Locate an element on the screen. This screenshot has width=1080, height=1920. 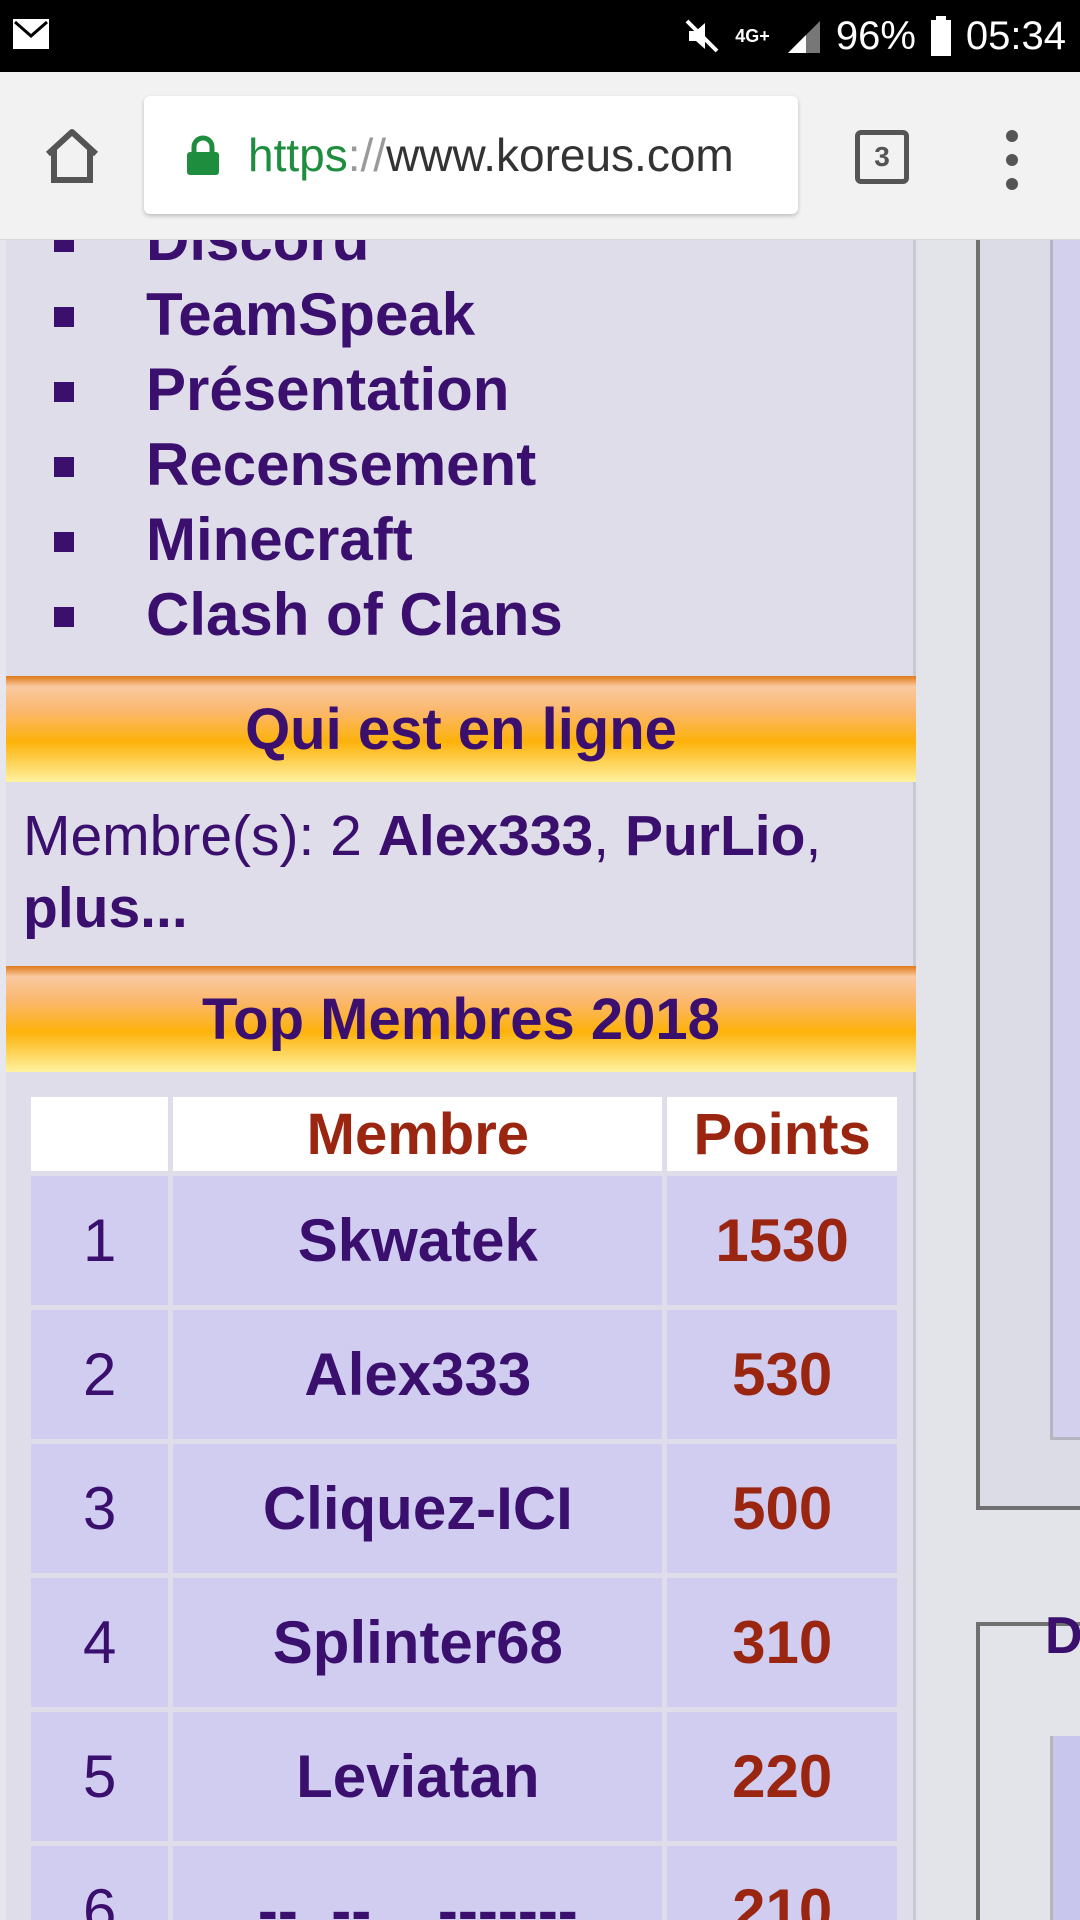
top-members-header: Top Membres 2018 is located at coordinates (461, 1019).